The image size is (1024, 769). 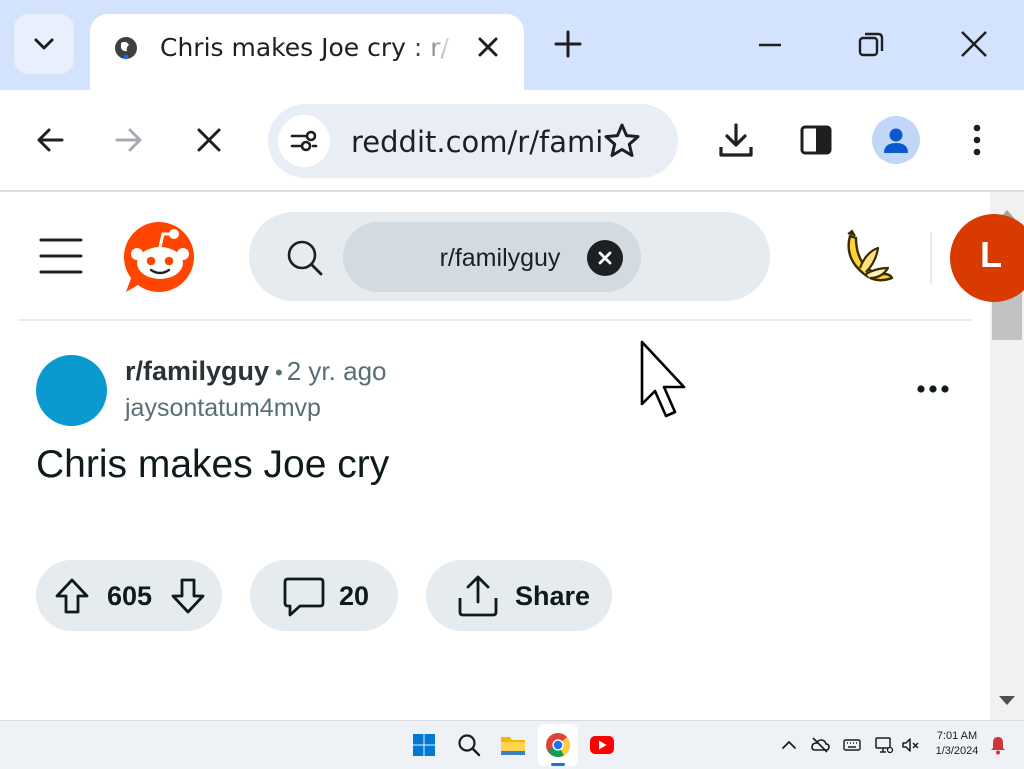 What do you see at coordinates (223, 408) in the screenshot?
I see `post-author: jaysontatum4mvp` at bounding box center [223, 408].